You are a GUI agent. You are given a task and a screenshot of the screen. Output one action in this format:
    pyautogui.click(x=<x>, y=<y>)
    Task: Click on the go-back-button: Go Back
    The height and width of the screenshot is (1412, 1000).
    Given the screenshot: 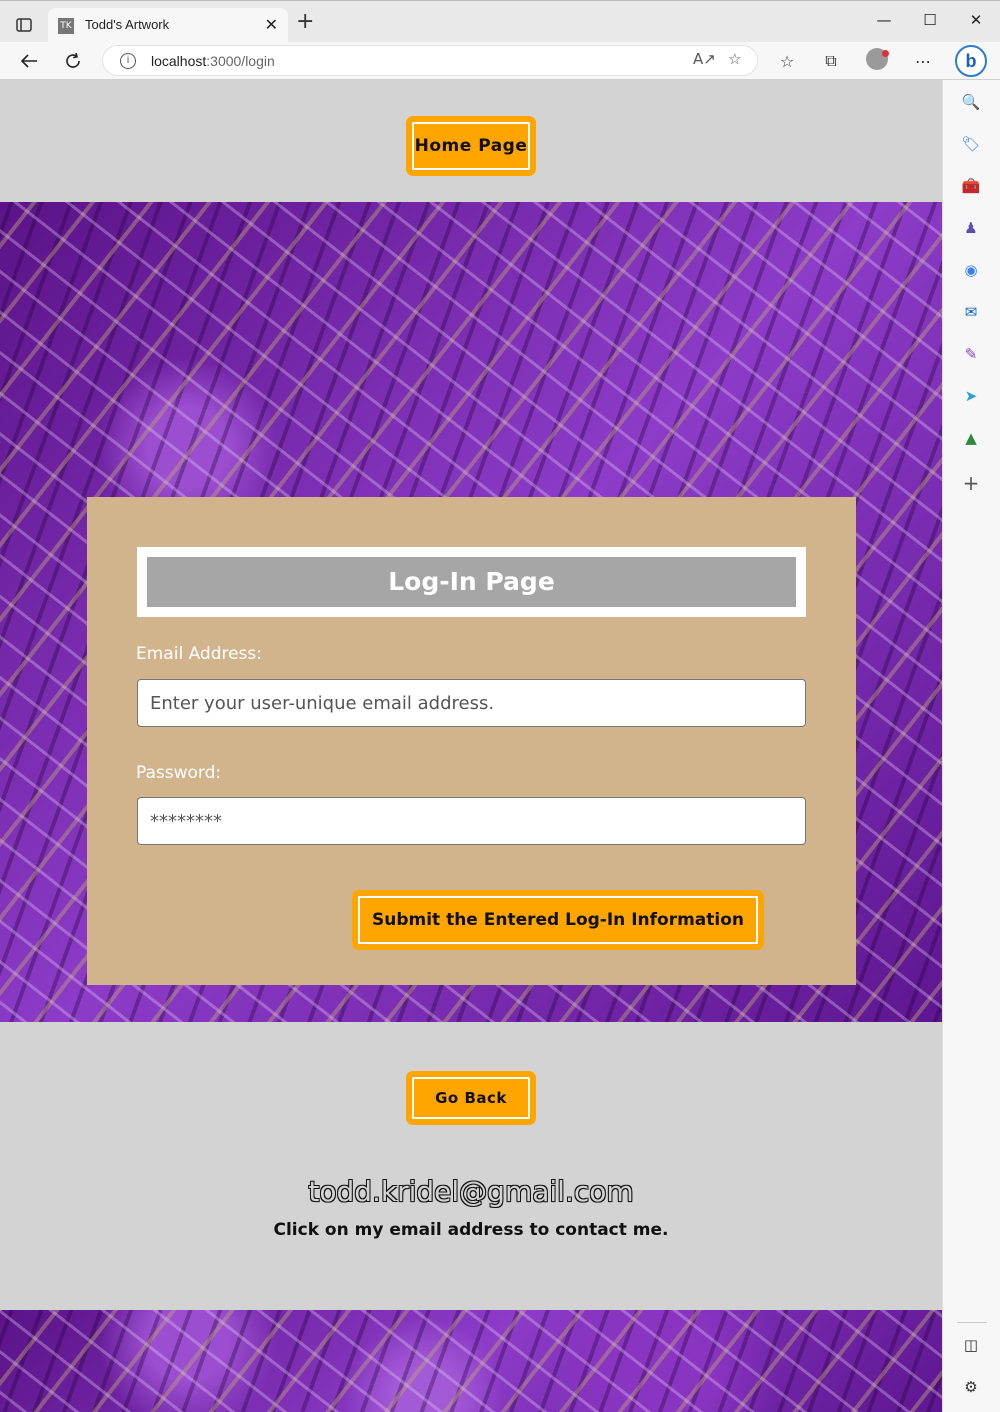 What is the action you would take?
    pyautogui.click(x=471, y=1098)
    